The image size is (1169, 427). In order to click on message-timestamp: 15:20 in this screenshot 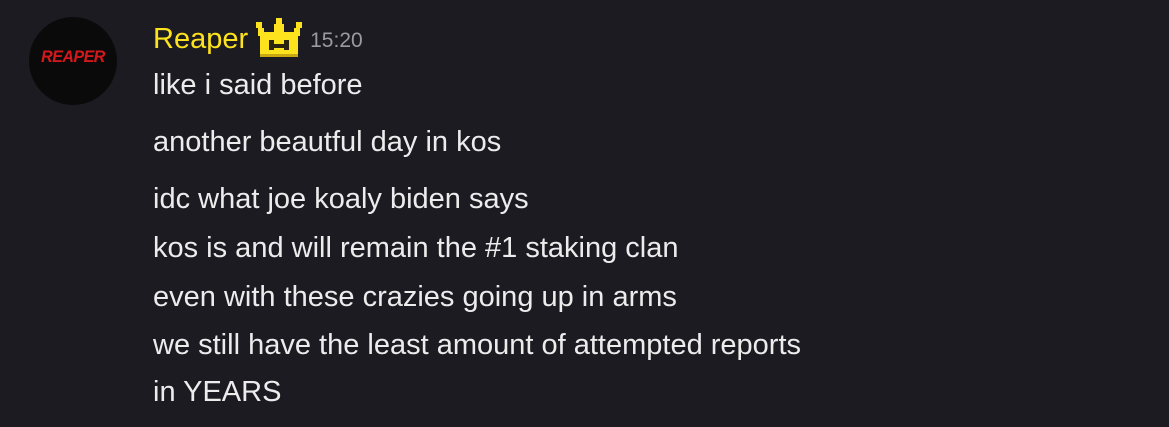, I will do `click(336, 41)`.